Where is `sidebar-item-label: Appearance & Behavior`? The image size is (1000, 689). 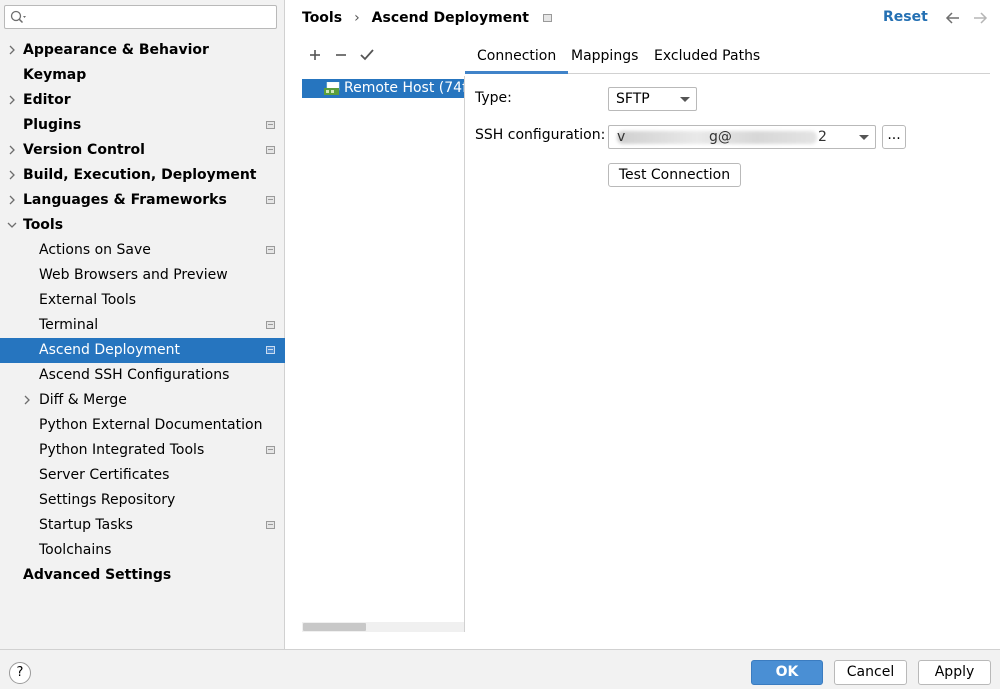 sidebar-item-label: Appearance & Behavior is located at coordinates (116, 50).